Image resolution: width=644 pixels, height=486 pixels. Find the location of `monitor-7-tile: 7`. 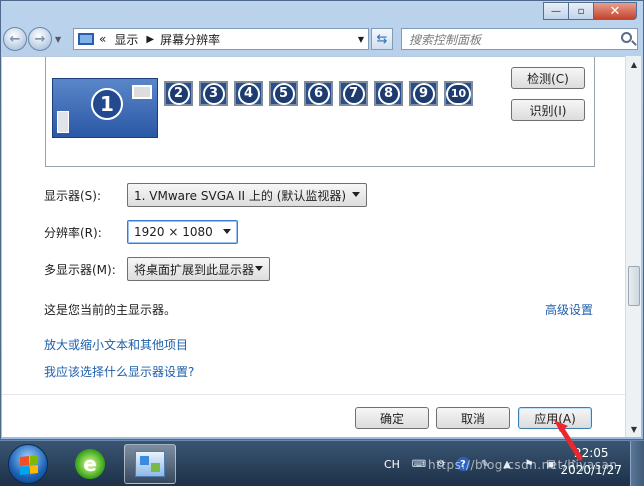

monitor-7-tile: 7 is located at coordinates (353, 93).